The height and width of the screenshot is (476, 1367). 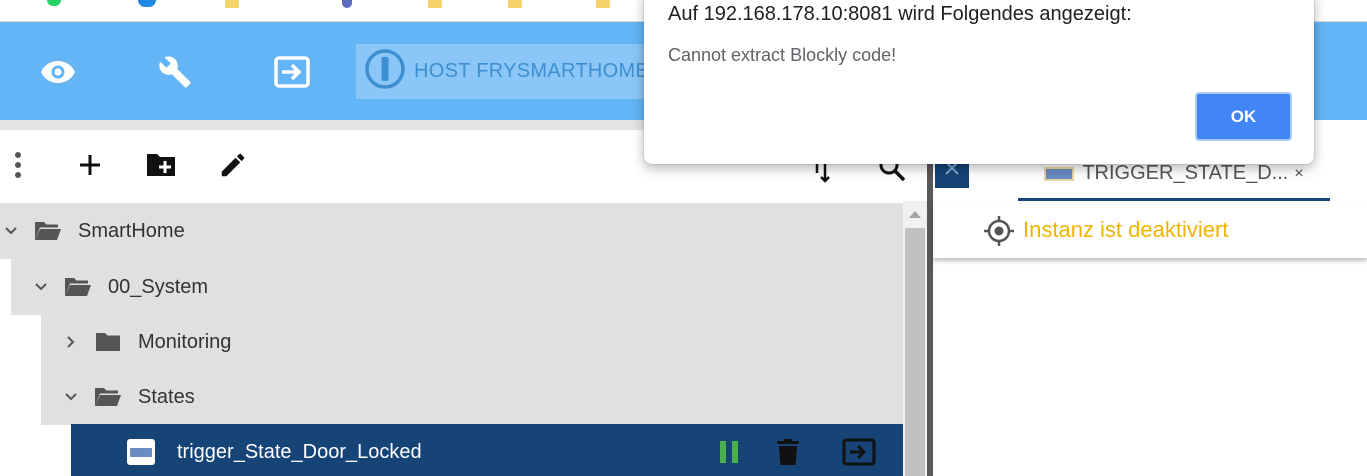 What do you see at coordinates (1174, 199) in the screenshot?
I see `tab-indicator` at bounding box center [1174, 199].